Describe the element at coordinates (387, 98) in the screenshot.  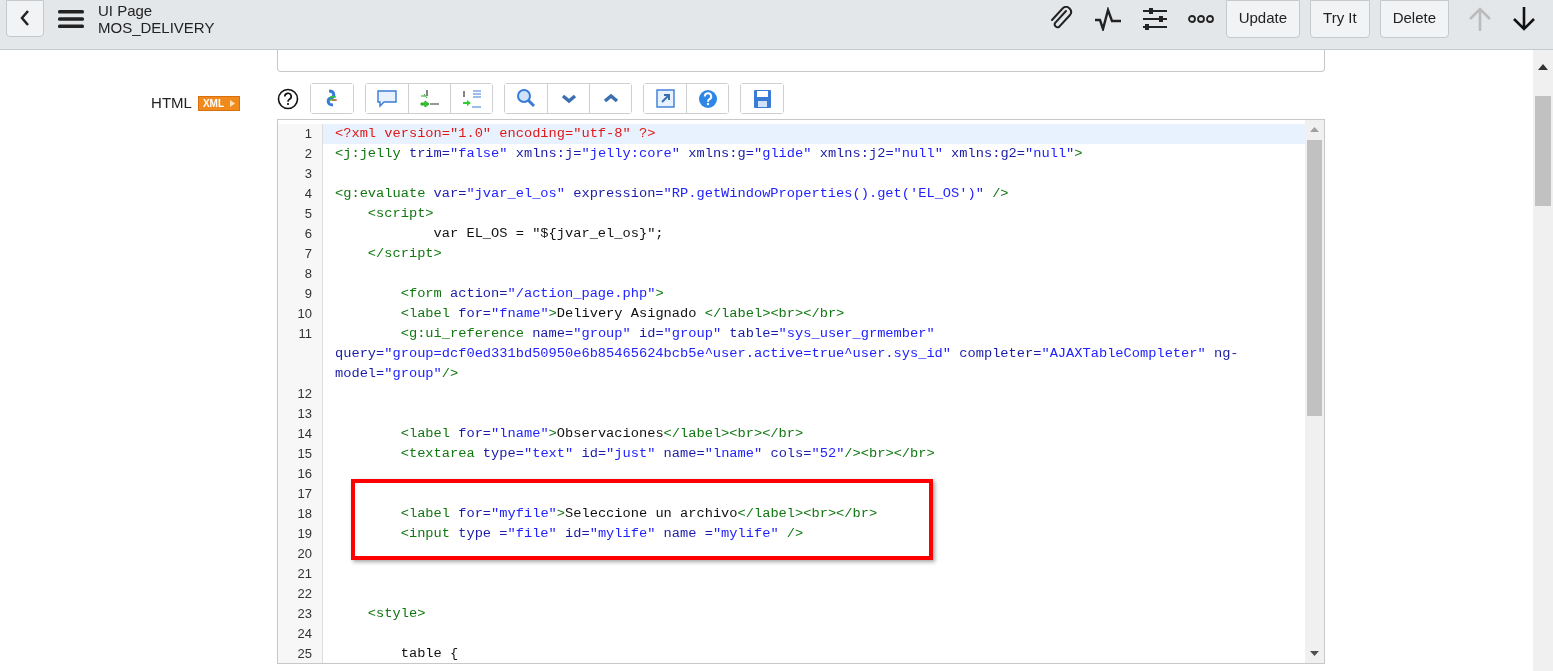
I see `comment-icon` at that location.